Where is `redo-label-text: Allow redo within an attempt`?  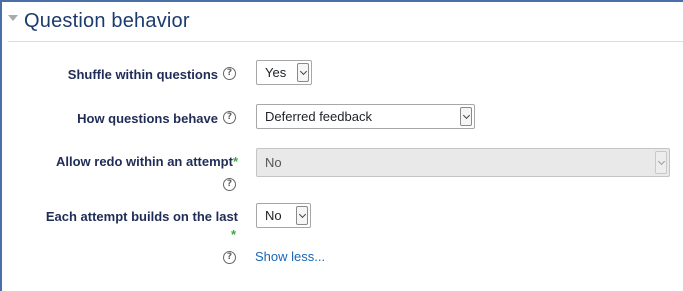
redo-label-text: Allow redo within an attempt is located at coordinates (144, 161).